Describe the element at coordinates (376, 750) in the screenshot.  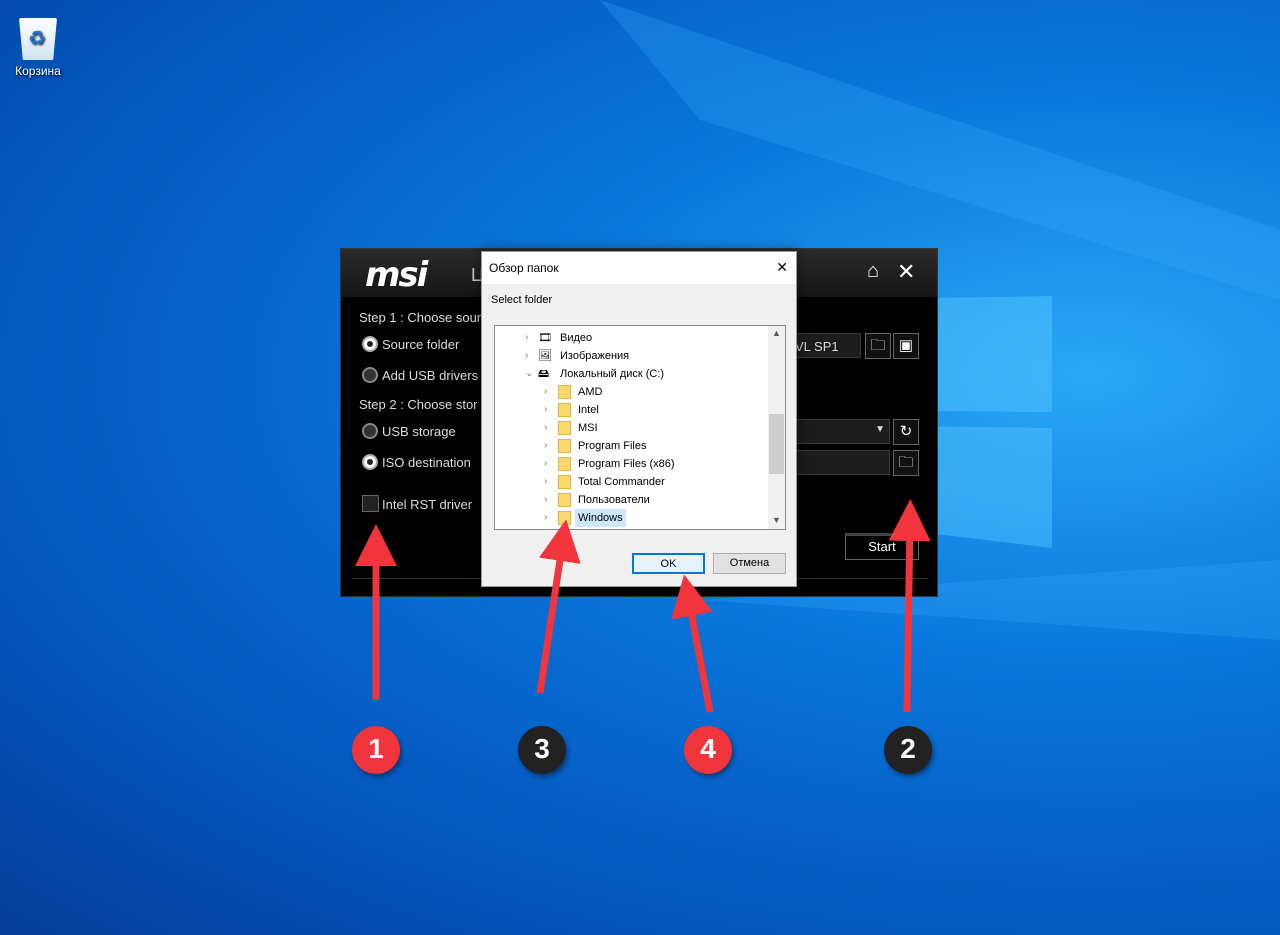
I see `step-marker-1: 1` at that location.